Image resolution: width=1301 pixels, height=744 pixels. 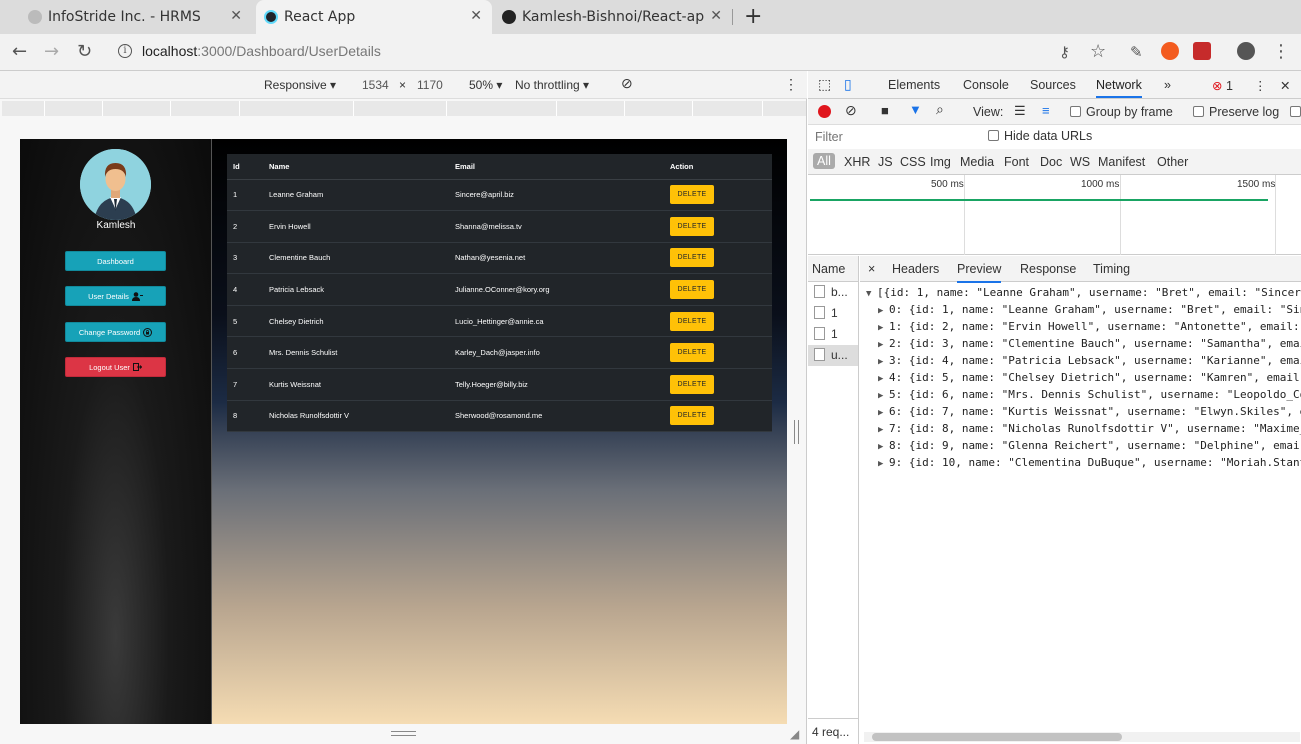 What do you see at coordinates (51, 51) in the screenshot?
I see `forward-icon: →` at bounding box center [51, 51].